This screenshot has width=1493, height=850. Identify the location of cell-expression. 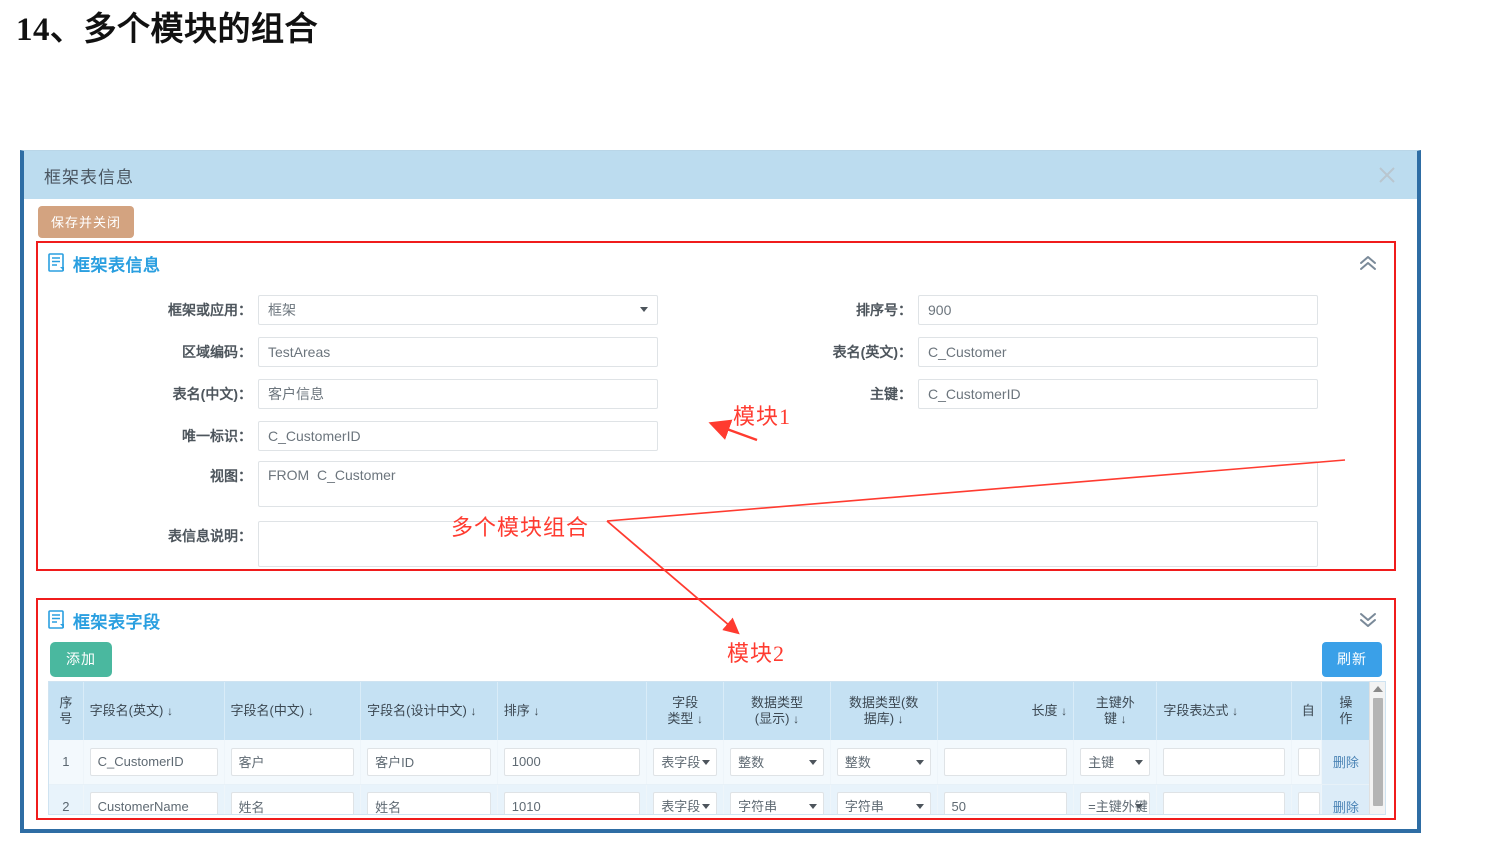
(1224, 799).